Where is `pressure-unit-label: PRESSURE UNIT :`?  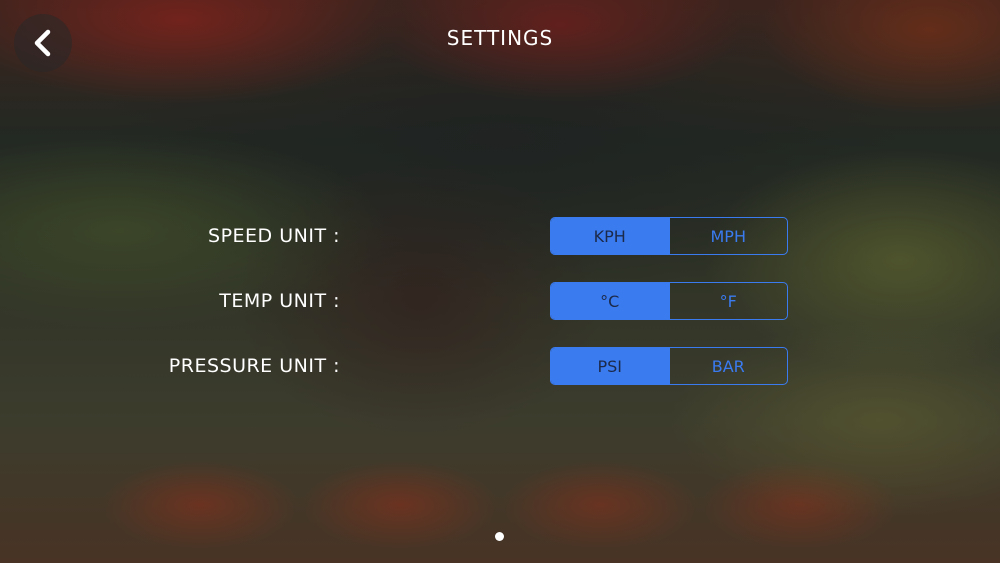
pressure-unit-label: PRESSURE UNIT : is located at coordinates (254, 366).